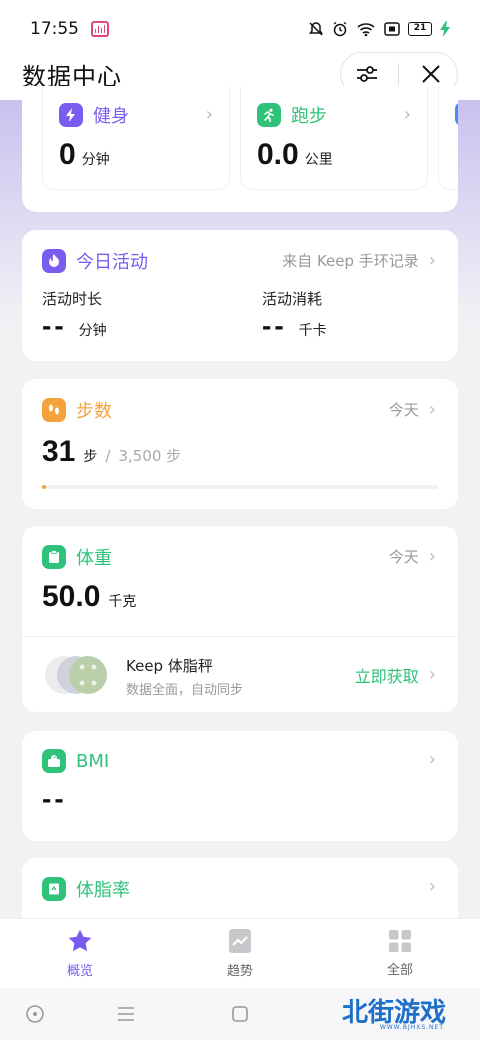 The height and width of the screenshot is (1040, 480). Describe the element at coordinates (72, 299) in the screenshot. I see `duration-label: 活动时长` at that location.